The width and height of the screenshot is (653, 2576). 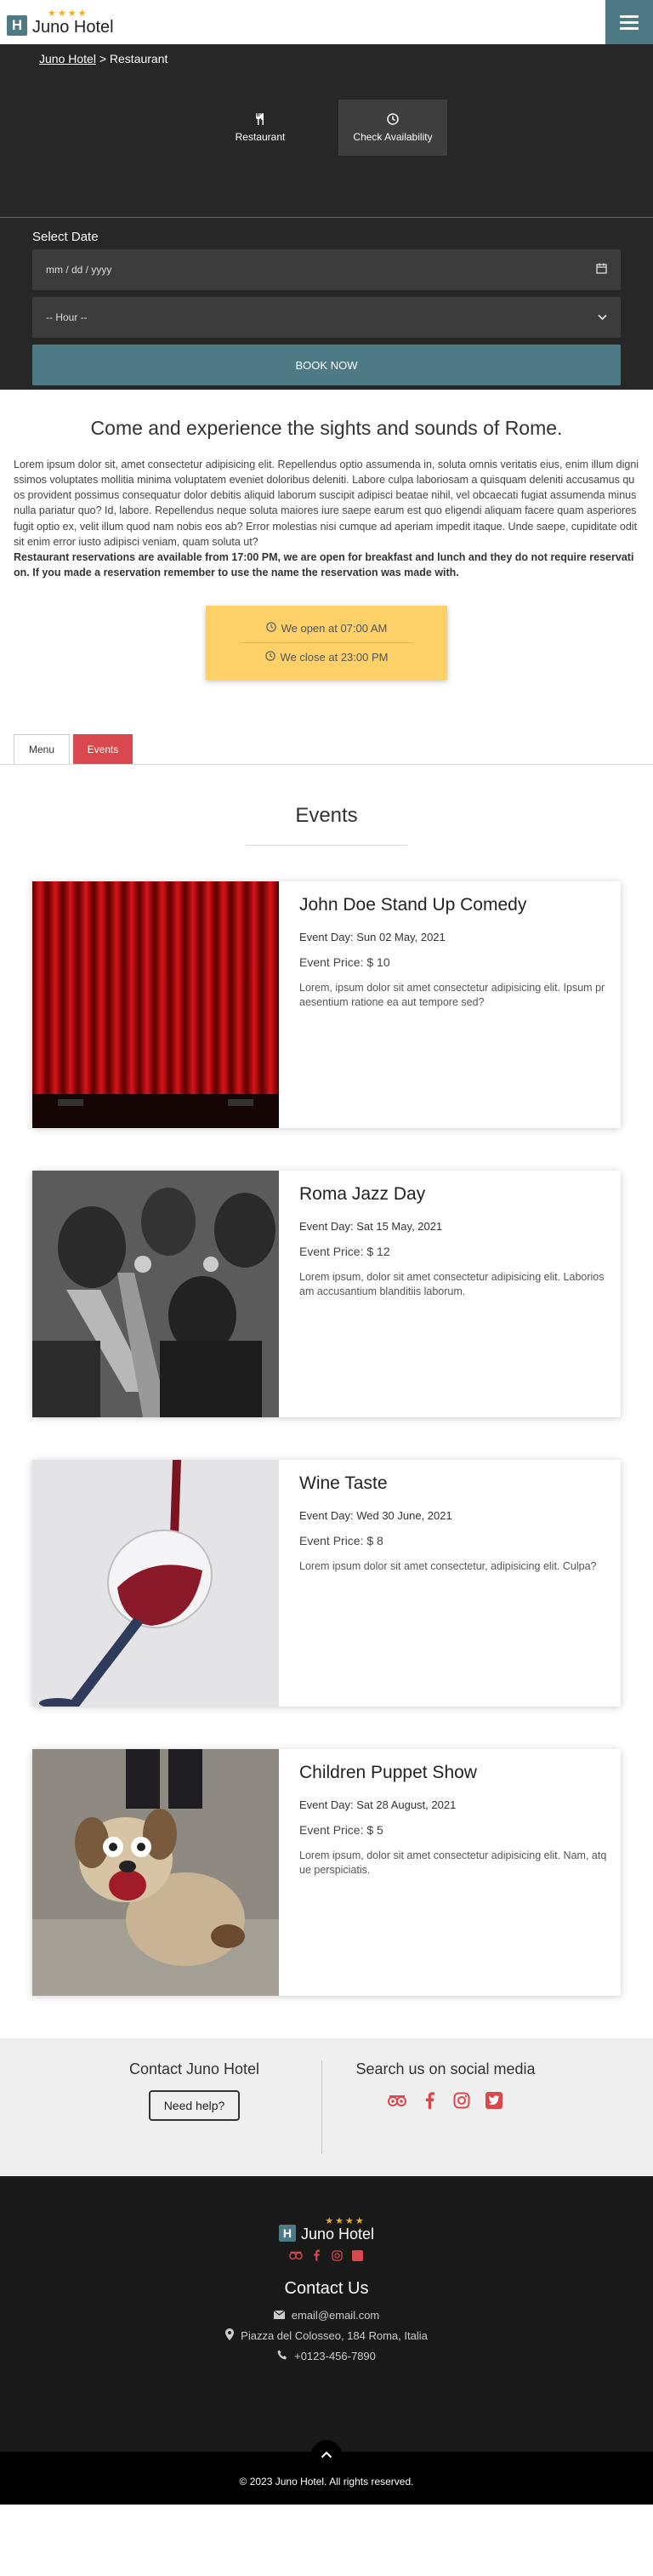 What do you see at coordinates (375, 1516) in the screenshot?
I see `event-day: Event Day: Wed 30 June, 2021` at bounding box center [375, 1516].